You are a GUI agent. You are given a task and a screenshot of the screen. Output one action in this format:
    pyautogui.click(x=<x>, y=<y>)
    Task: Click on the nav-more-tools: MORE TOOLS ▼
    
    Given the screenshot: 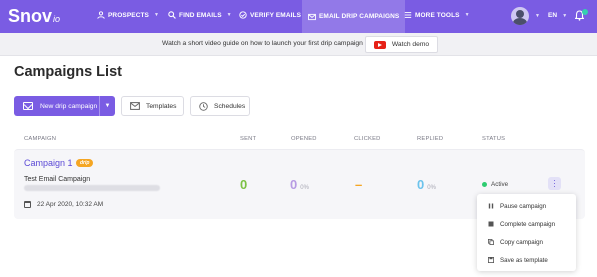 What is the action you would take?
    pyautogui.click(x=437, y=15)
    